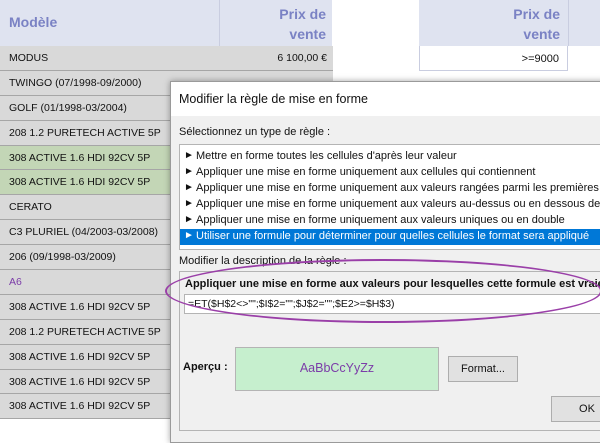 The height and width of the screenshot is (443, 600). What do you see at coordinates (584, 23) in the screenshot?
I see `header-next-cell` at bounding box center [584, 23].